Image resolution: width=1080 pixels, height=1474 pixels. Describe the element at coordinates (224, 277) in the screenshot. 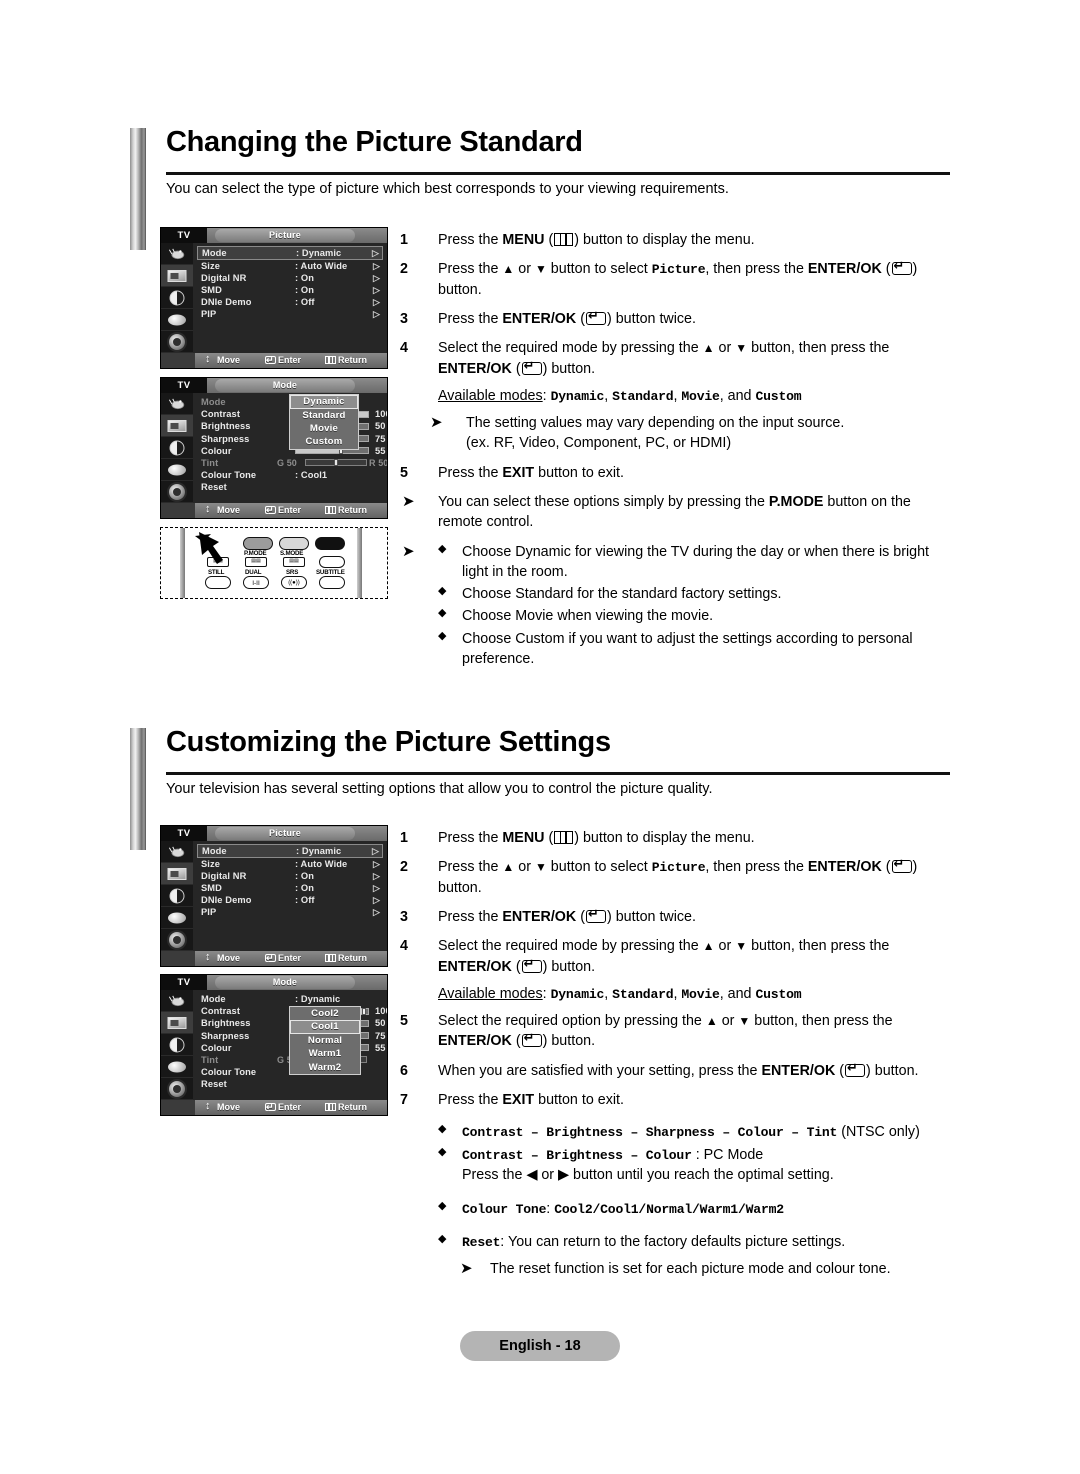

I see `row-label: Digital NR` at that location.